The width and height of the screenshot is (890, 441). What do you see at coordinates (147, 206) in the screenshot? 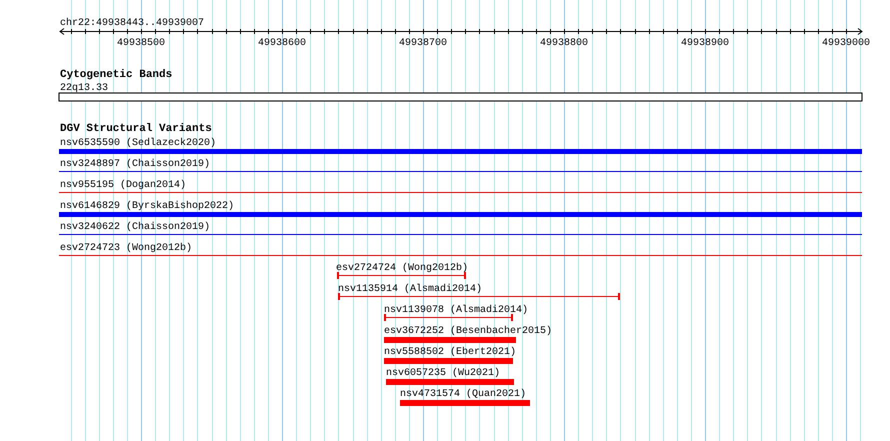
I see `variant-label: nsv6146829 (ByrskaBishop2022)` at bounding box center [147, 206].